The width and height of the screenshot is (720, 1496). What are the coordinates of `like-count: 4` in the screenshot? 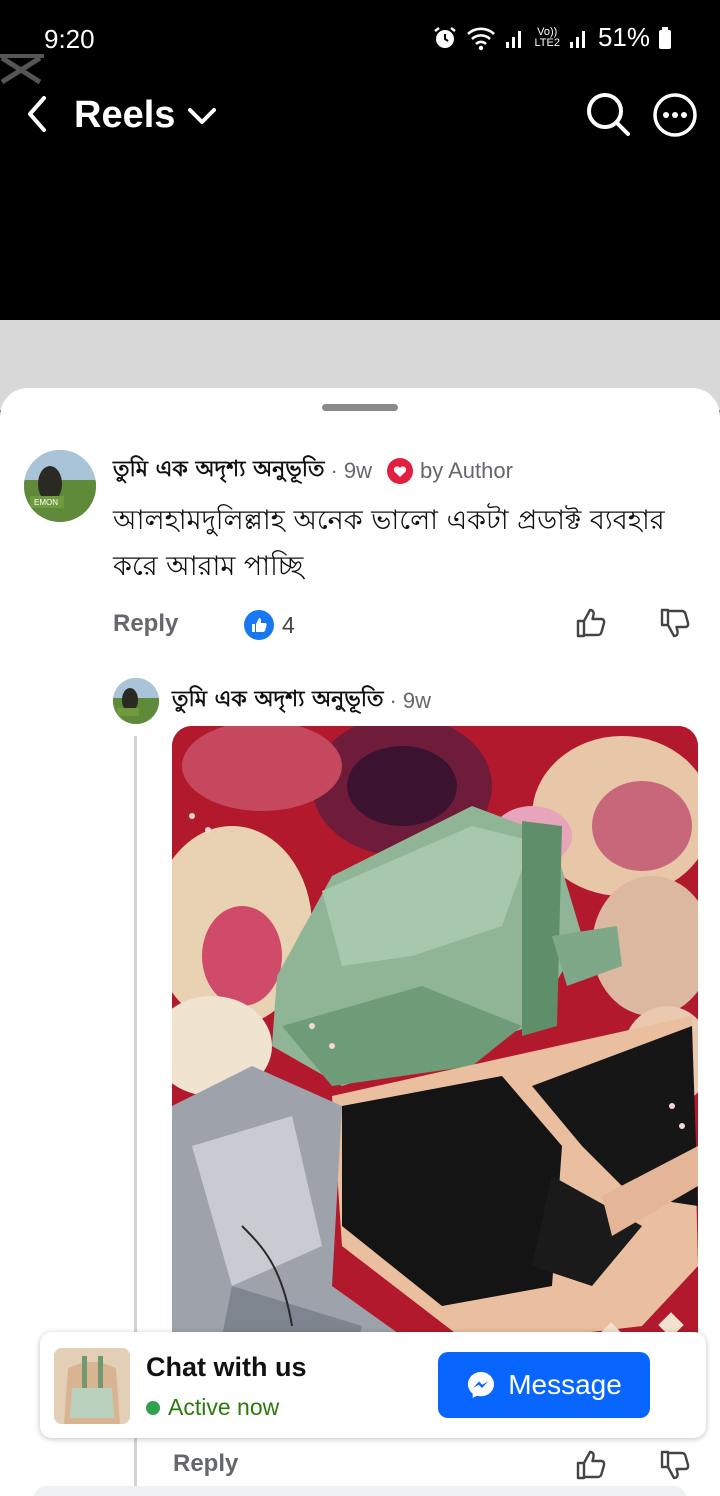 It's located at (288, 624).